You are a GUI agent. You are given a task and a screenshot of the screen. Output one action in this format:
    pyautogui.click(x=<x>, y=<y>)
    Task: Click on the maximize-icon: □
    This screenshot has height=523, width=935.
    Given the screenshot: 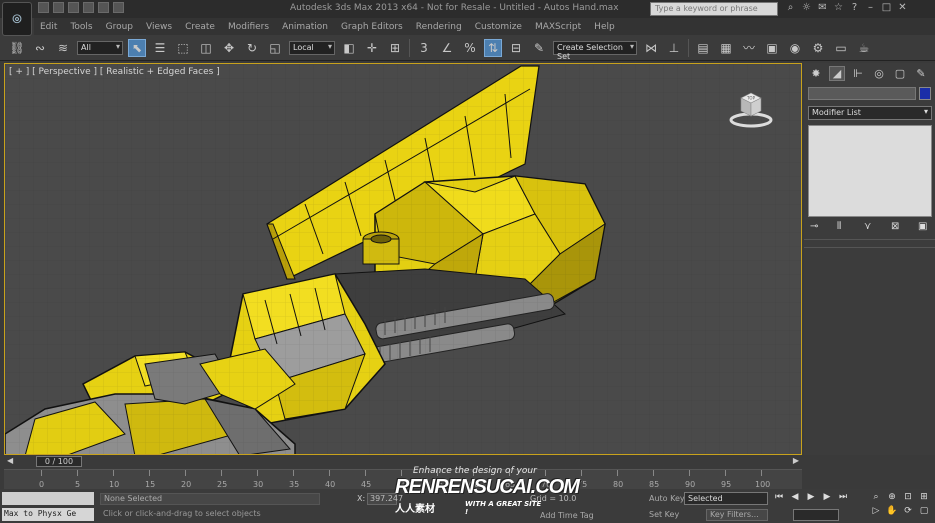 What is the action you would take?
    pyautogui.click(x=886, y=8)
    